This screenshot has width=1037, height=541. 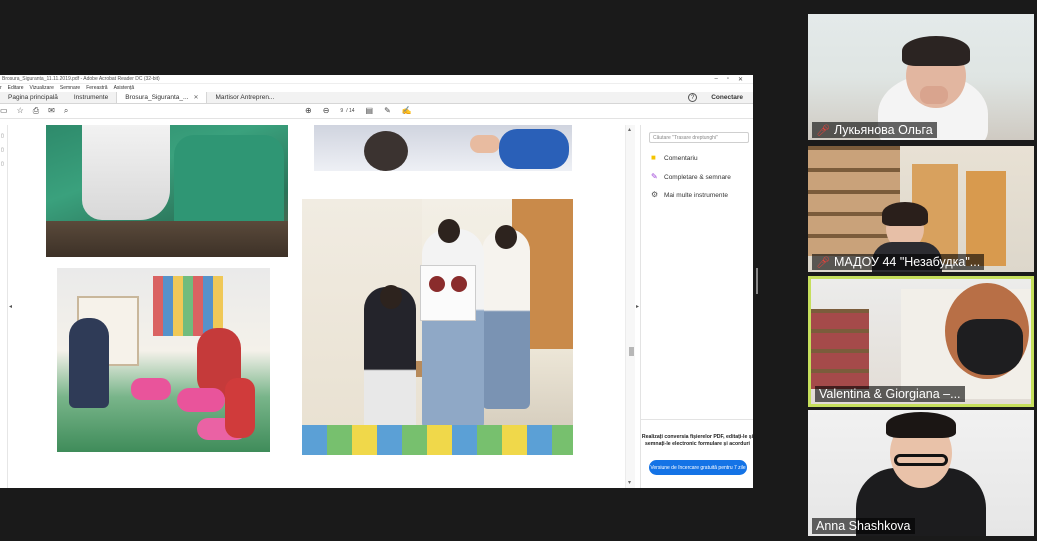 I want to click on tool-more: ⚙ Mai multe instrumente, so click(x=689, y=195).